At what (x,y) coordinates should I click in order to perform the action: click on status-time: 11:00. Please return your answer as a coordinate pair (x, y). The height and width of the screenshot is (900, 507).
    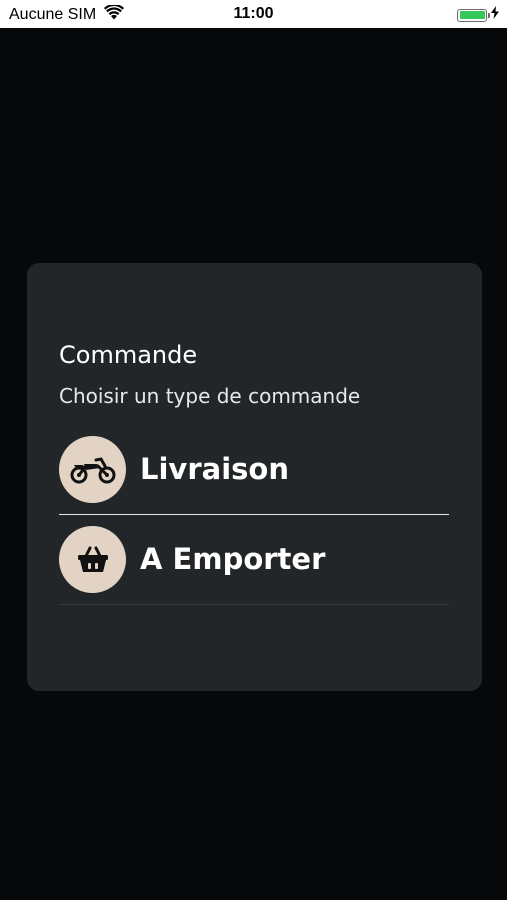
    Looking at the image, I should click on (253, 13).